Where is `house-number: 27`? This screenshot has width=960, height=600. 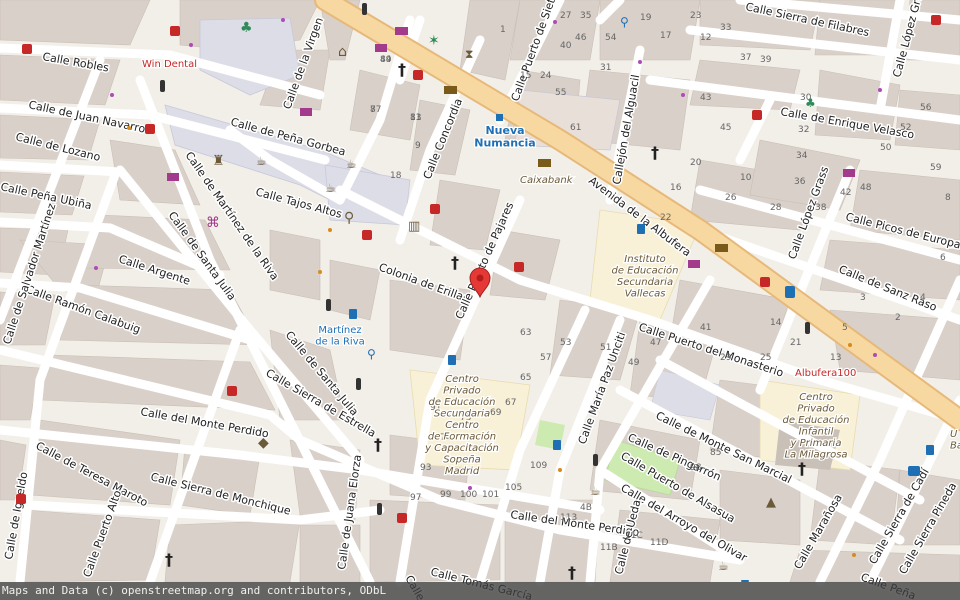
house-number: 27 is located at coordinates (565, 16).